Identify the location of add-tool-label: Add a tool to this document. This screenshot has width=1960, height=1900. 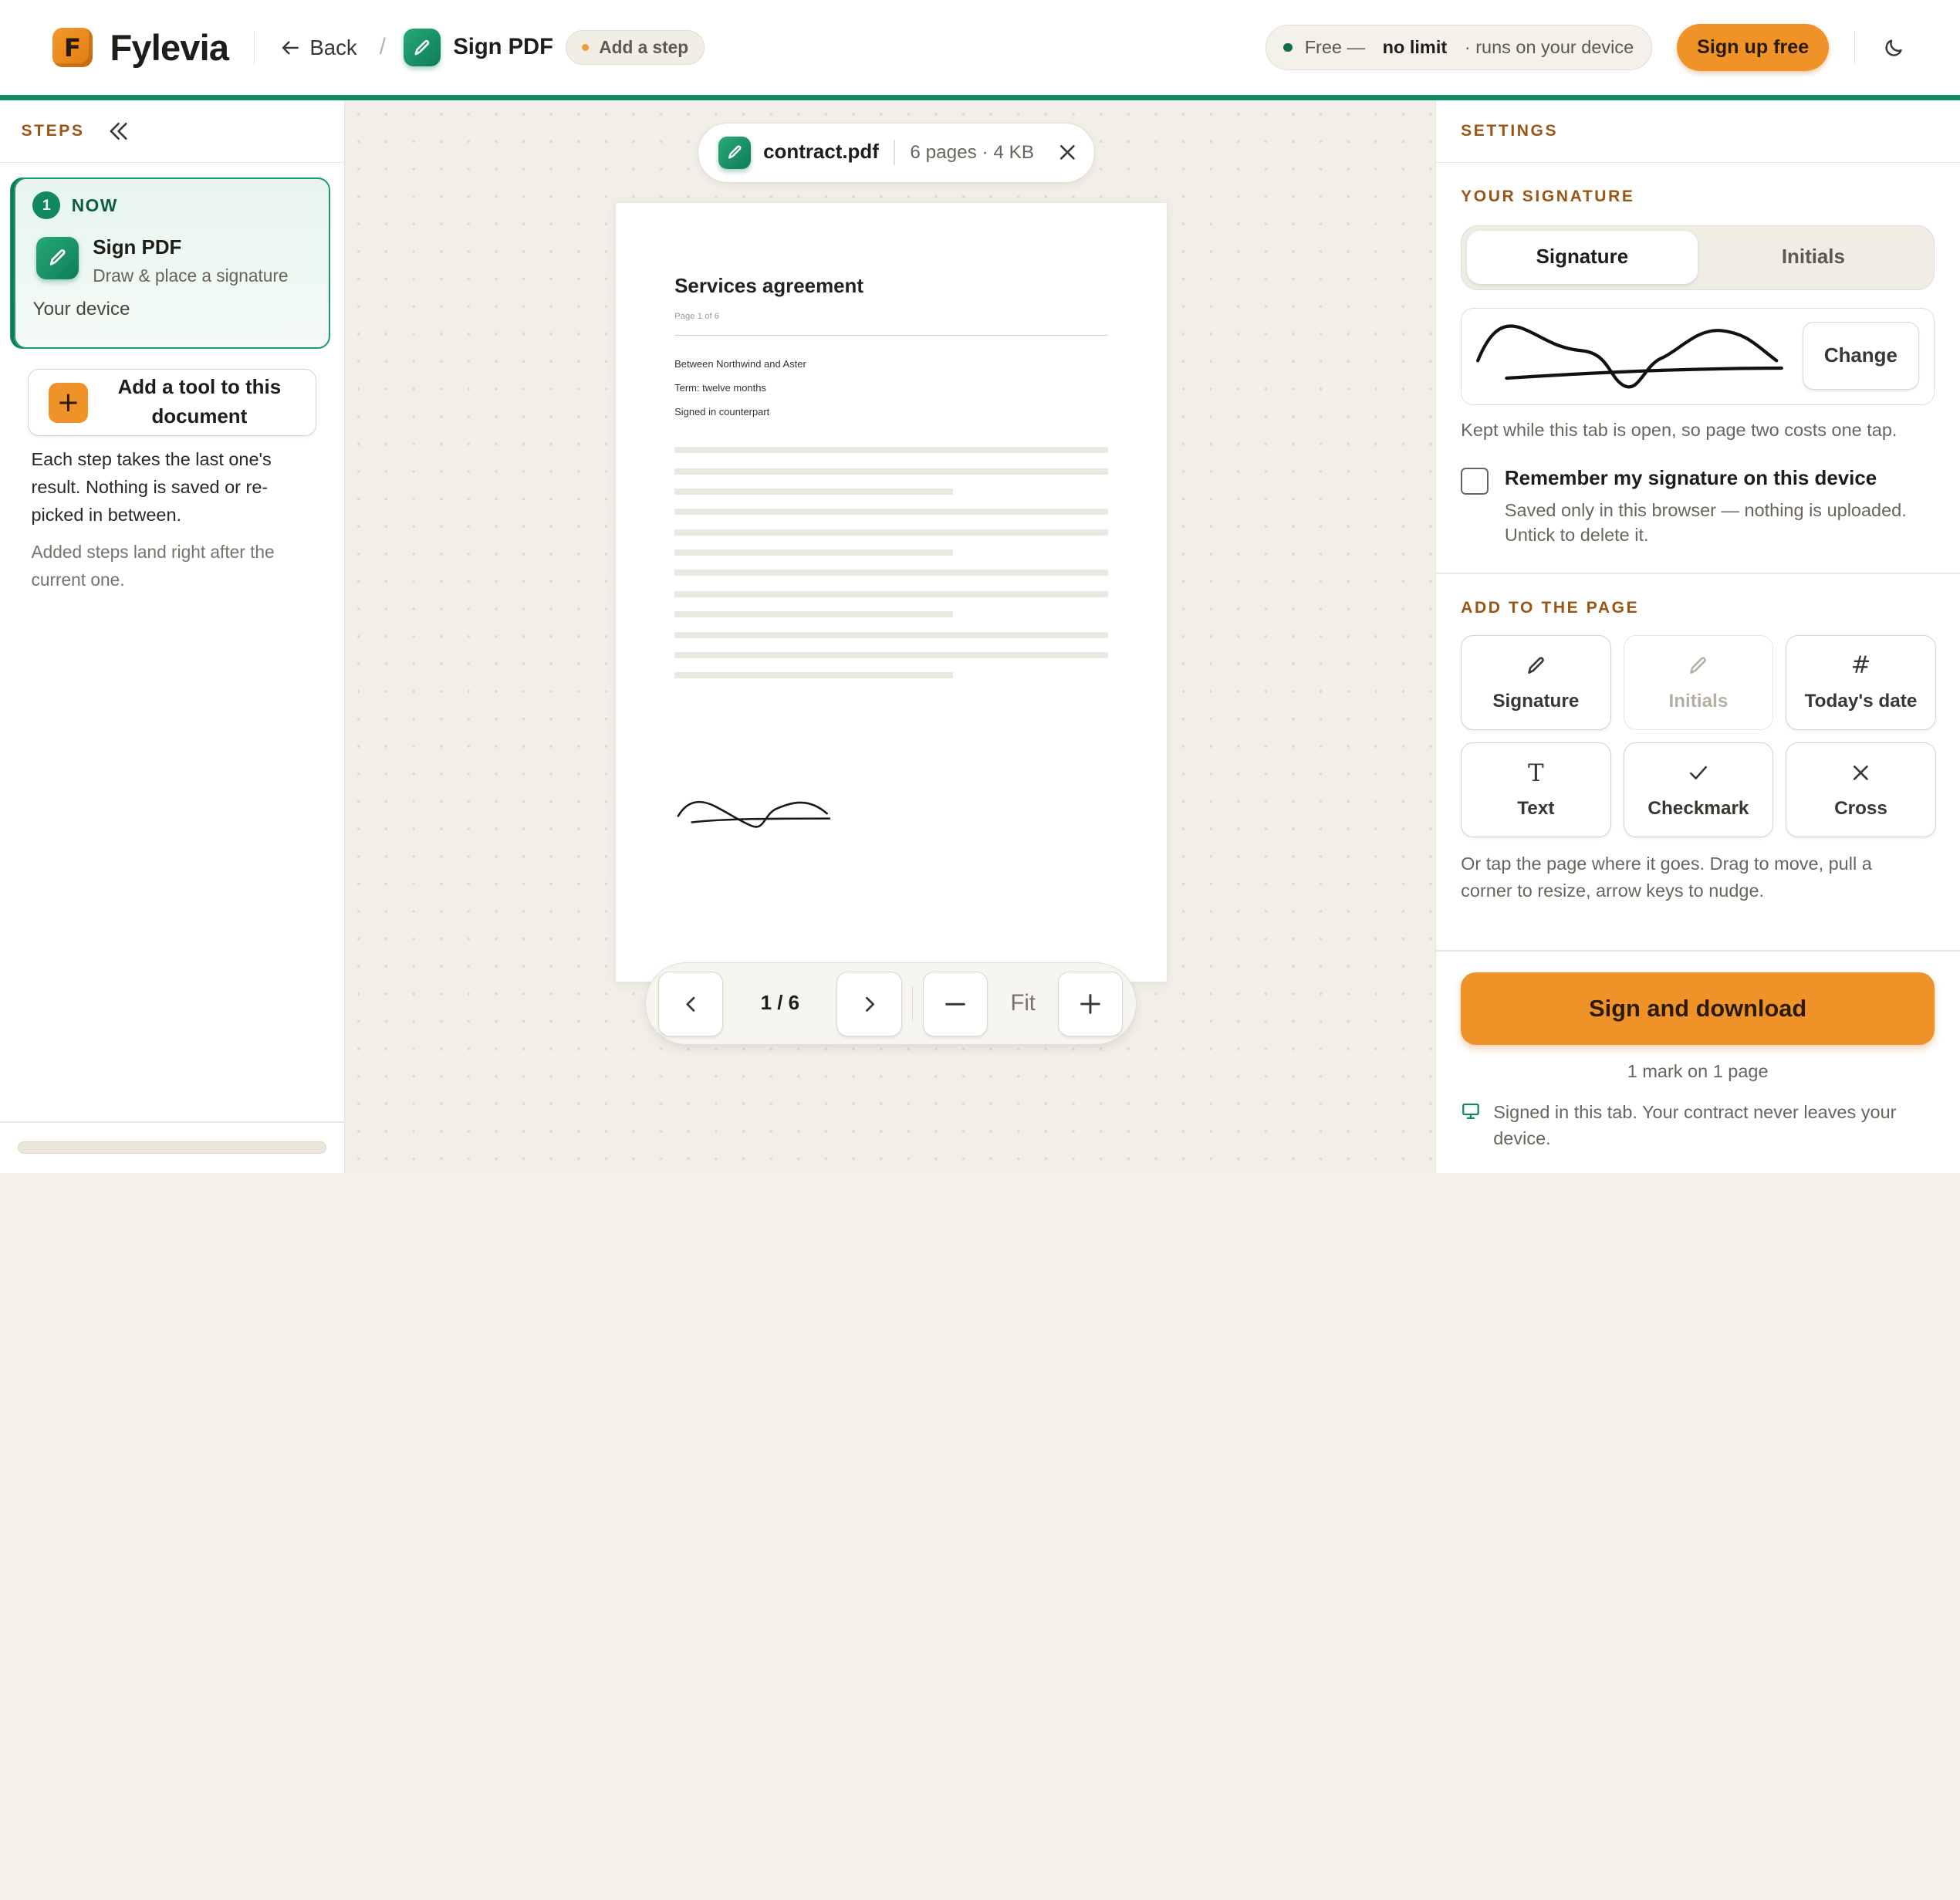
(199, 402).